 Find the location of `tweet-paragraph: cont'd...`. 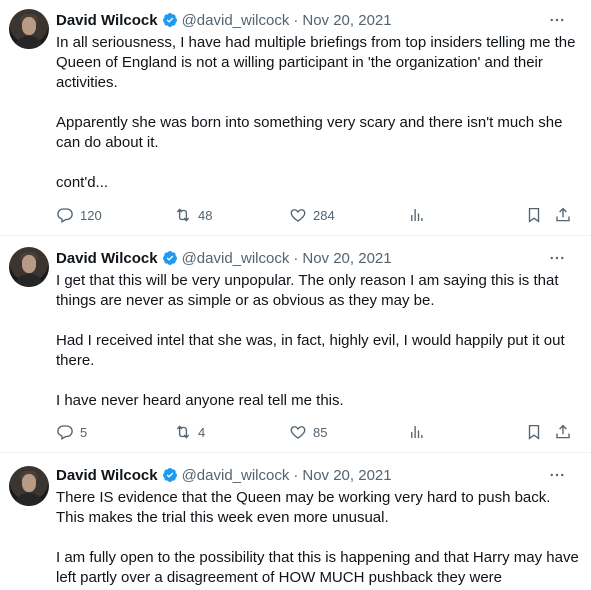

tweet-paragraph: cont'd... is located at coordinates (82, 182).